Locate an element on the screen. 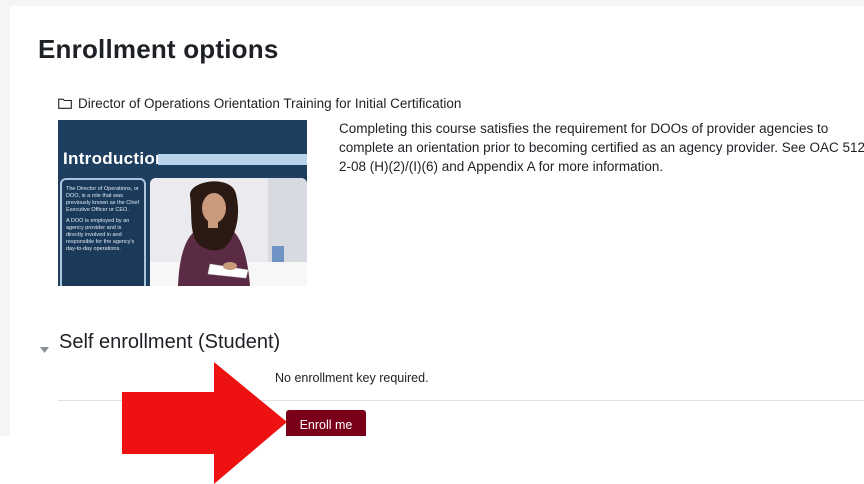  course-image-photo is located at coordinates (228, 232).